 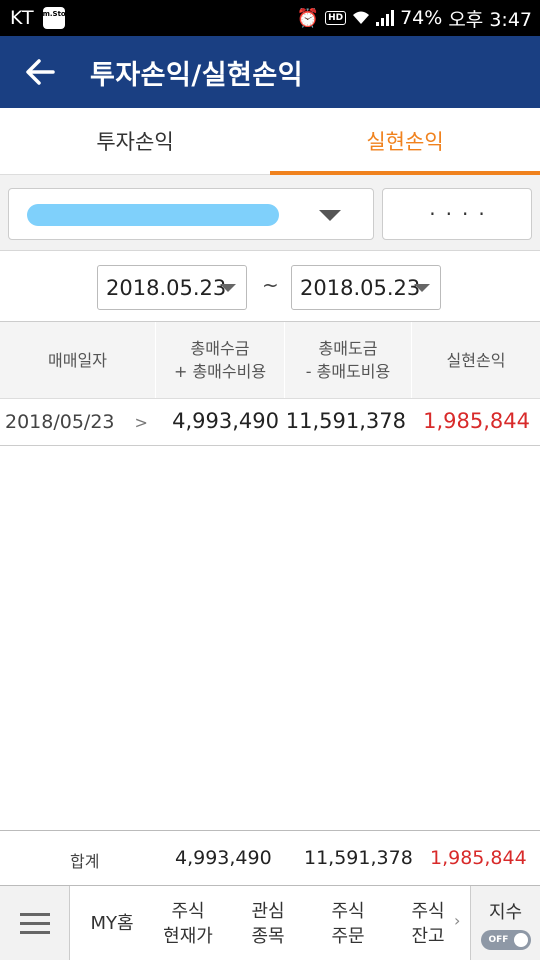 What do you see at coordinates (223, 858) in the screenshot?
I see `total-buy: 4,993,490` at bounding box center [223, 858].